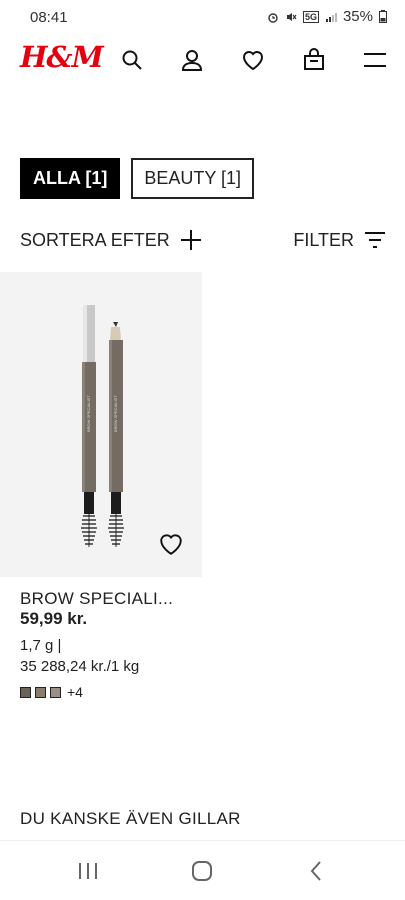  Describe the element at coordinates (130, 818) in the screenshot. I see `recommendations-title: DU KANSKE ÄVEN GILLAR` at that location.